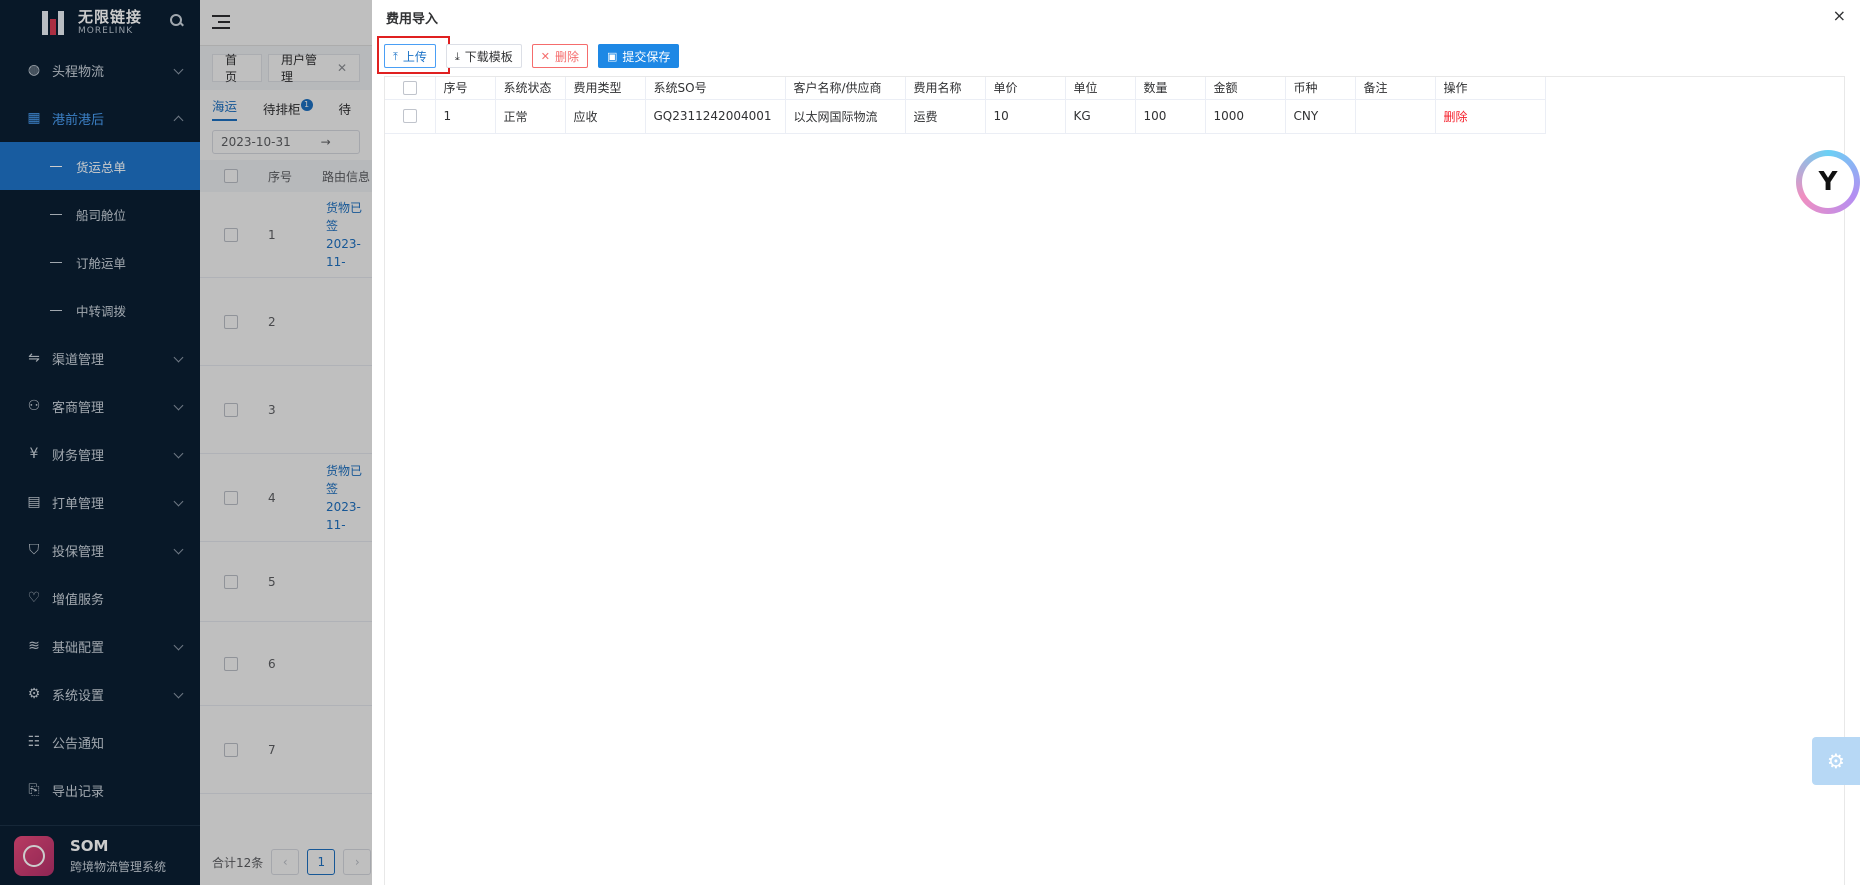 The height and width of the screenshot is (885, 1860). I want to click on col-unit-price: 单价, so click(1025, 88).